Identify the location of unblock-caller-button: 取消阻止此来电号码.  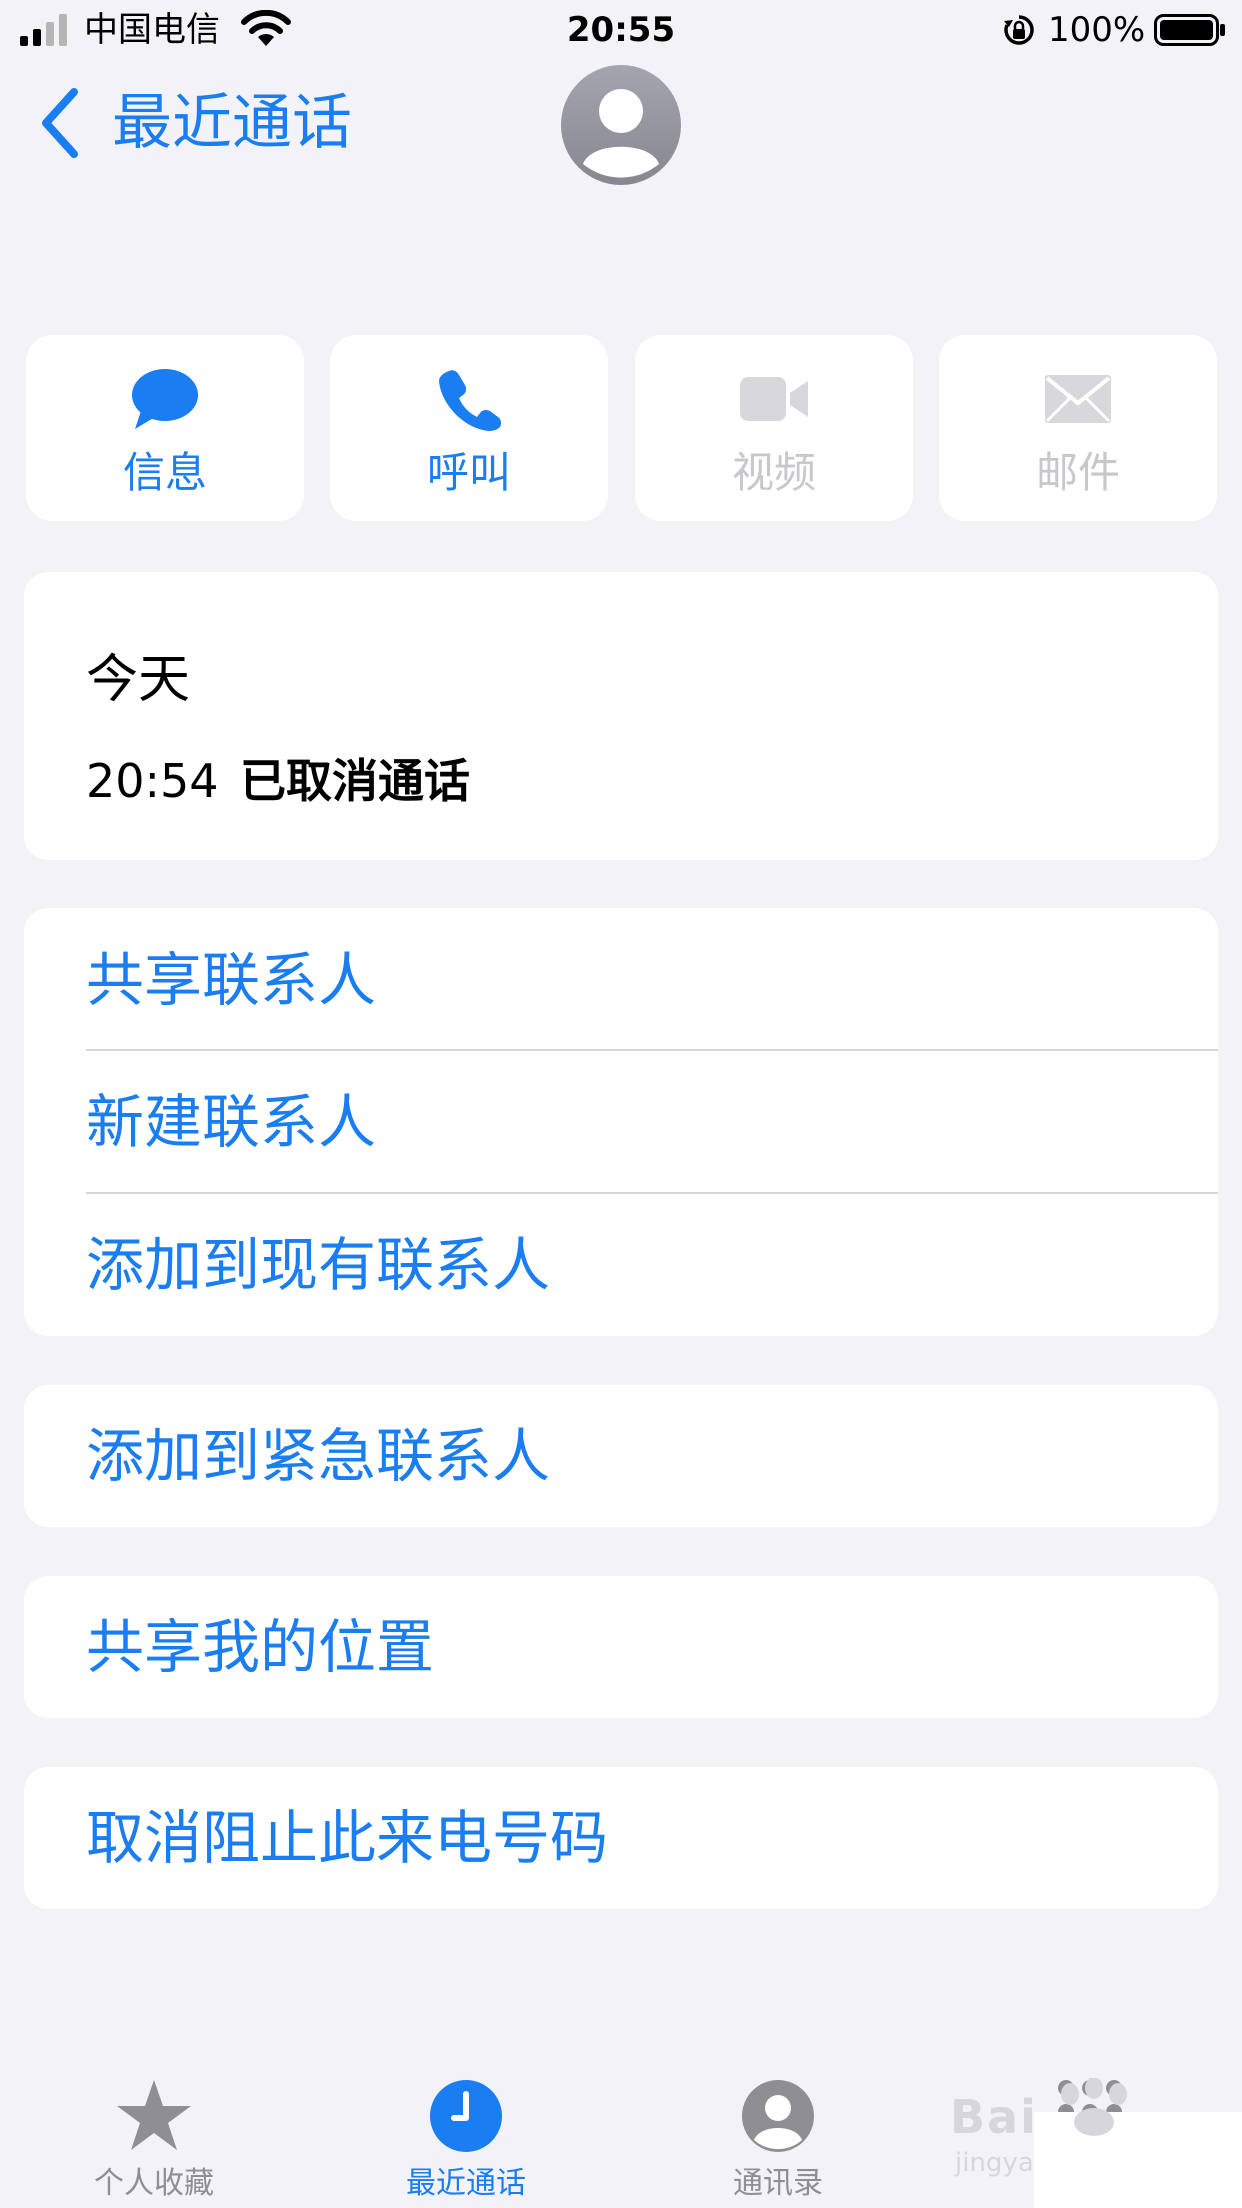
(347, 1838).